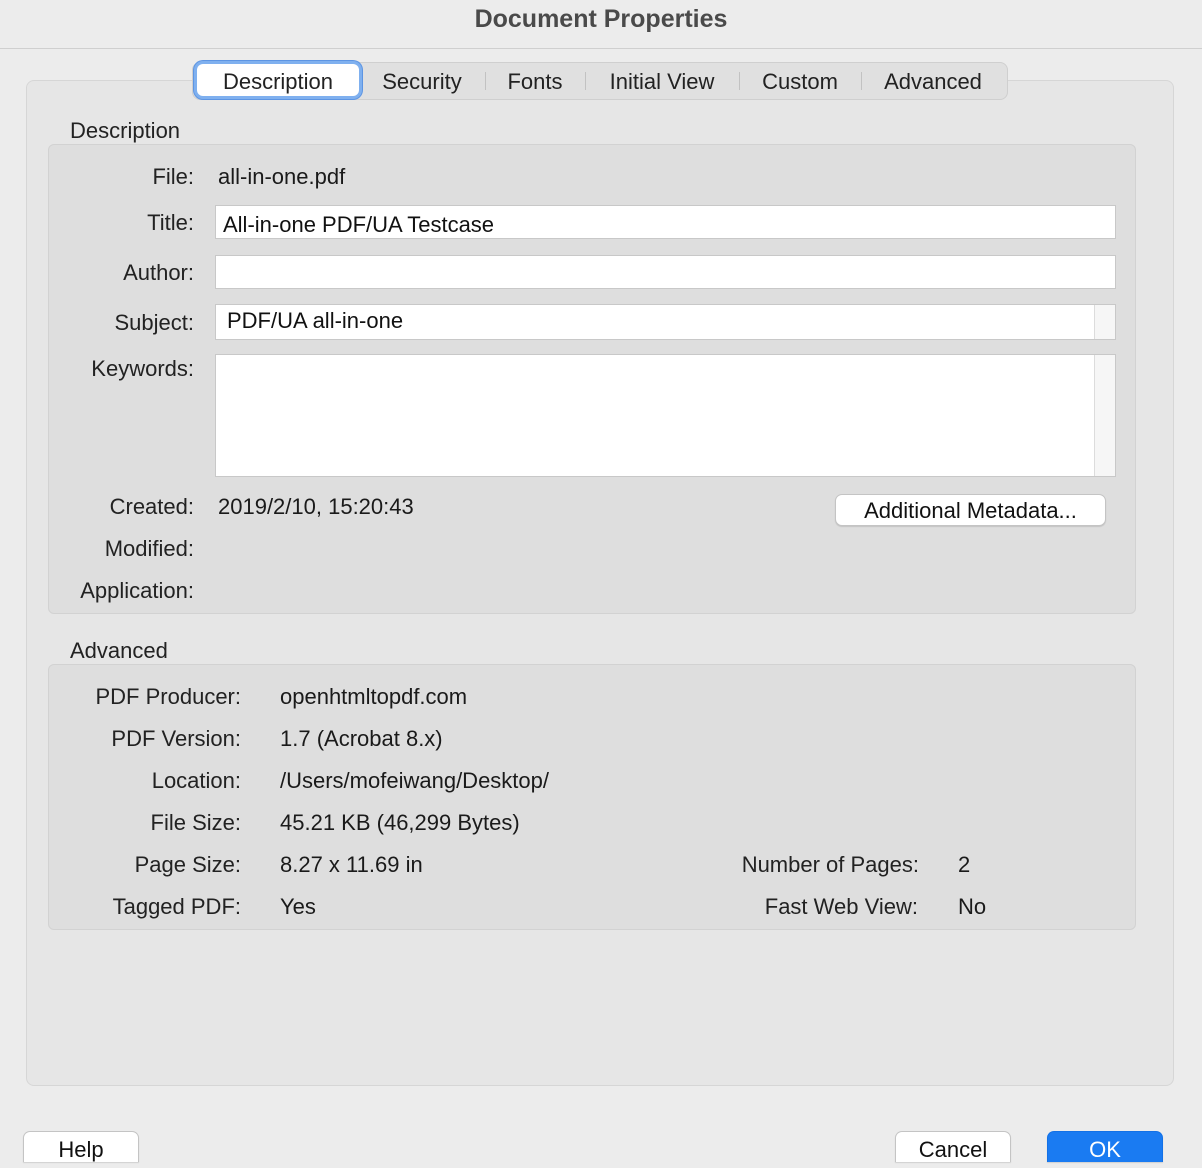 The width and height of the screenshot is (1202, 1168). What do you see at coordinates (1104, 415) in the screenshot?
I see `keywords-scrollbar` at bounding box center [1104, 415].